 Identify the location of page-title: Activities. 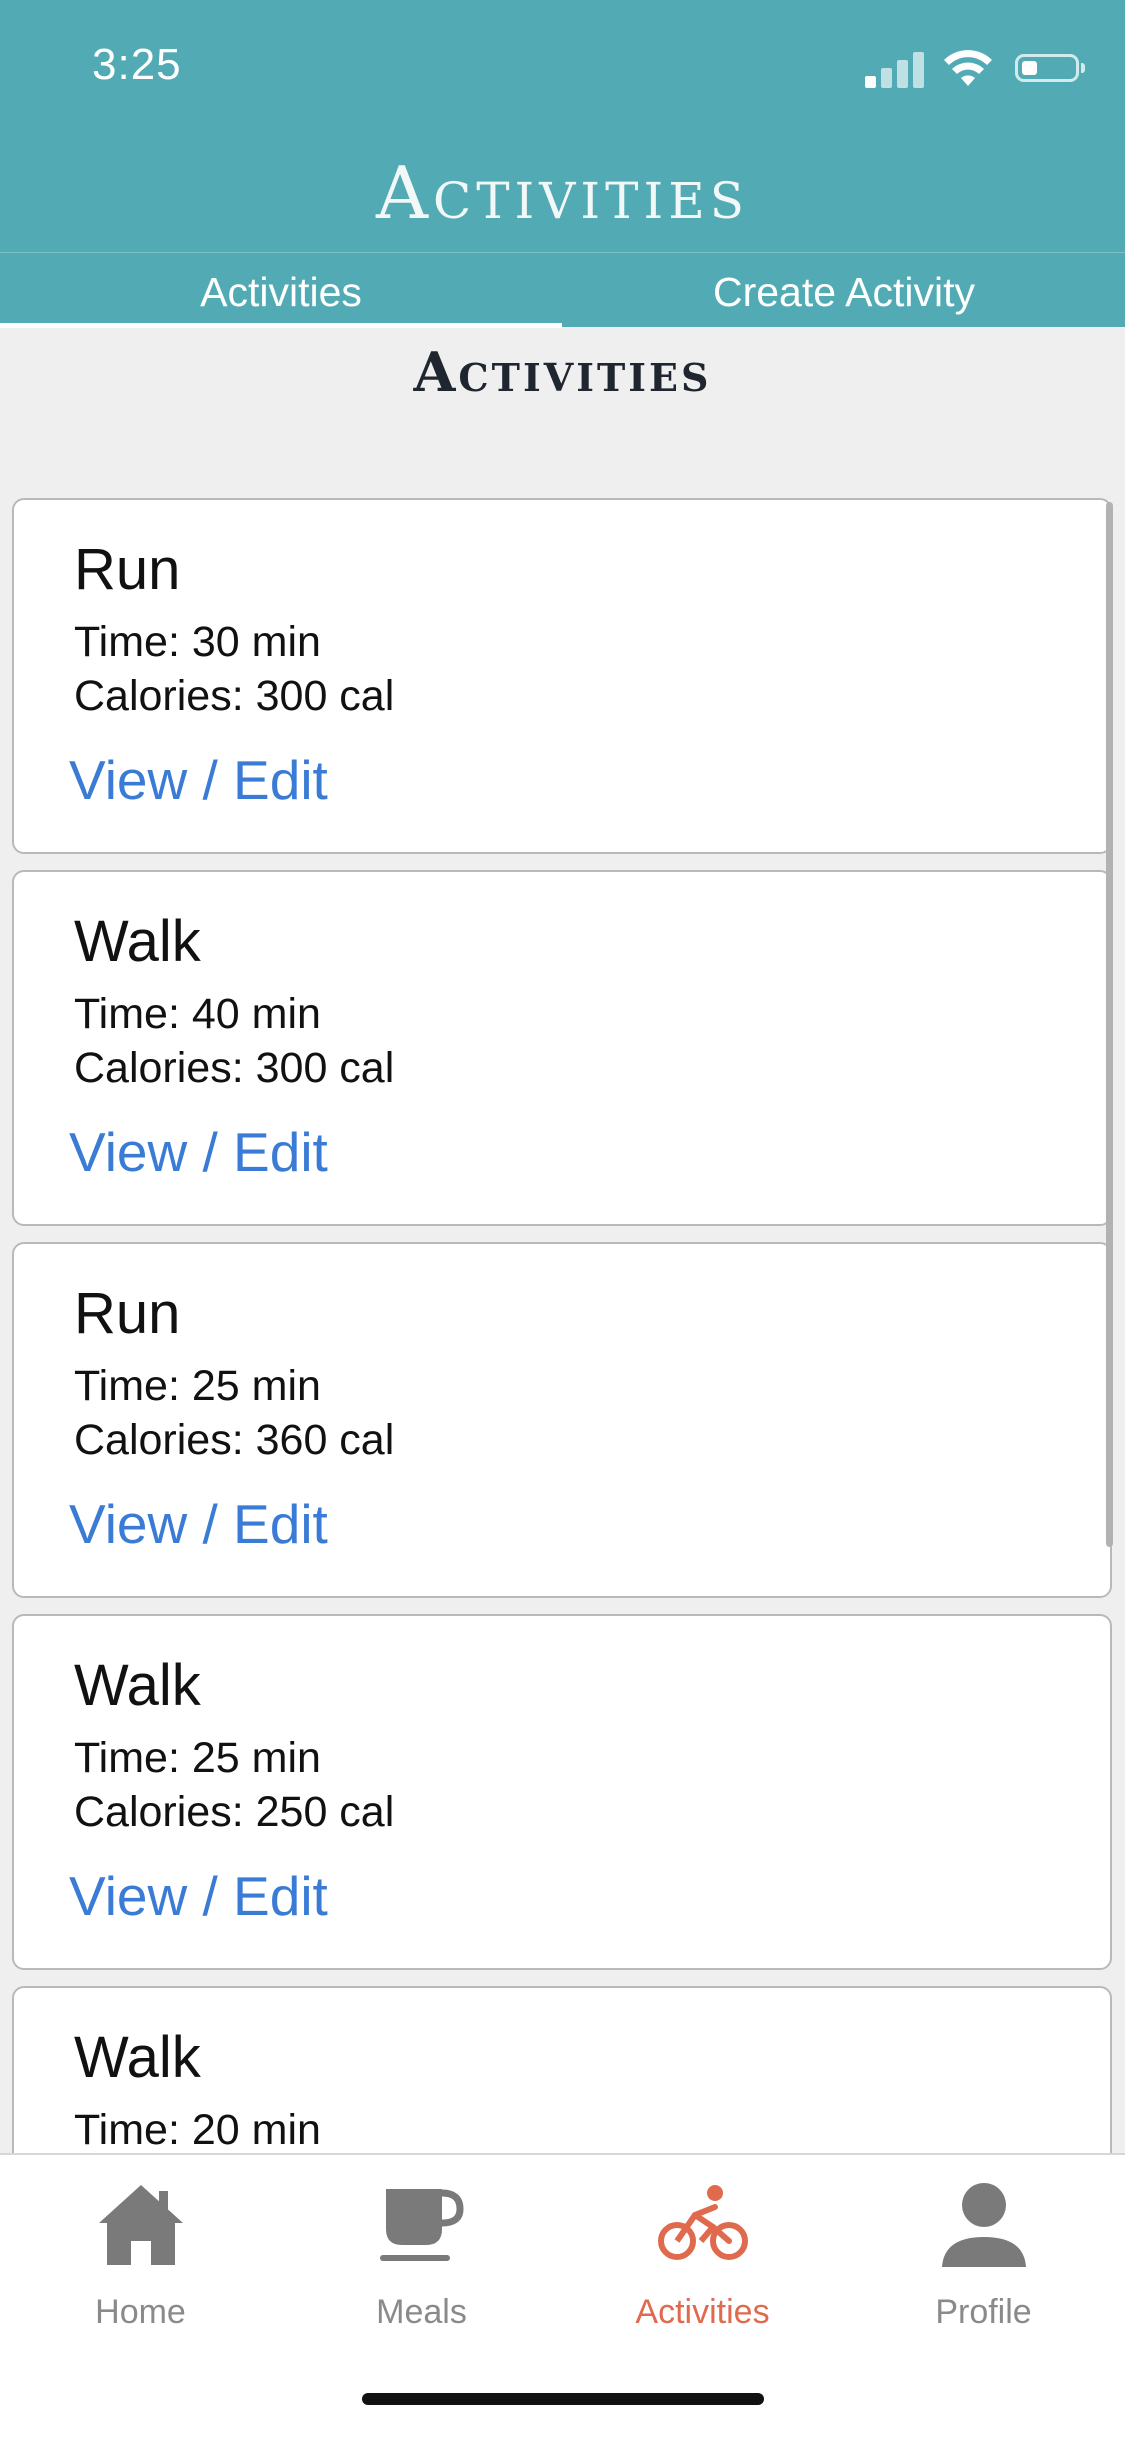
(562, 193).